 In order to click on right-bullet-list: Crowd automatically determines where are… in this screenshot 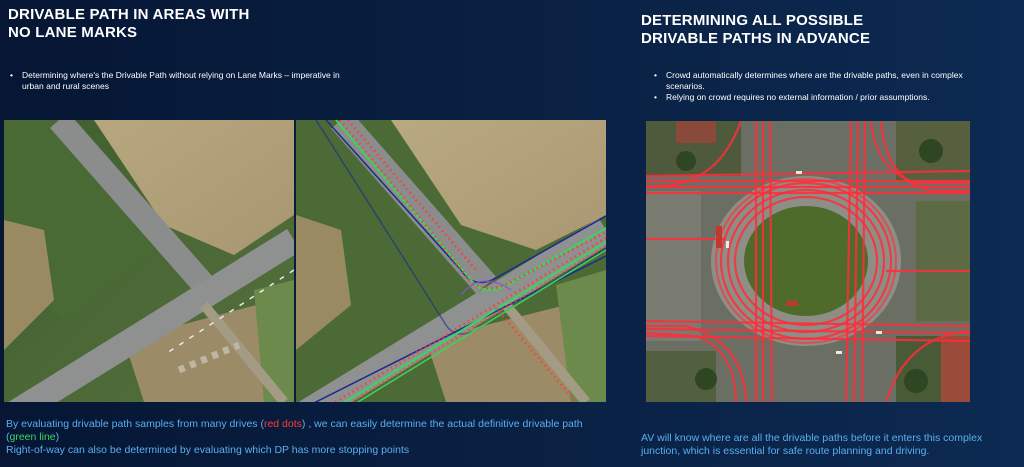, I will do `click(825, 86)`.